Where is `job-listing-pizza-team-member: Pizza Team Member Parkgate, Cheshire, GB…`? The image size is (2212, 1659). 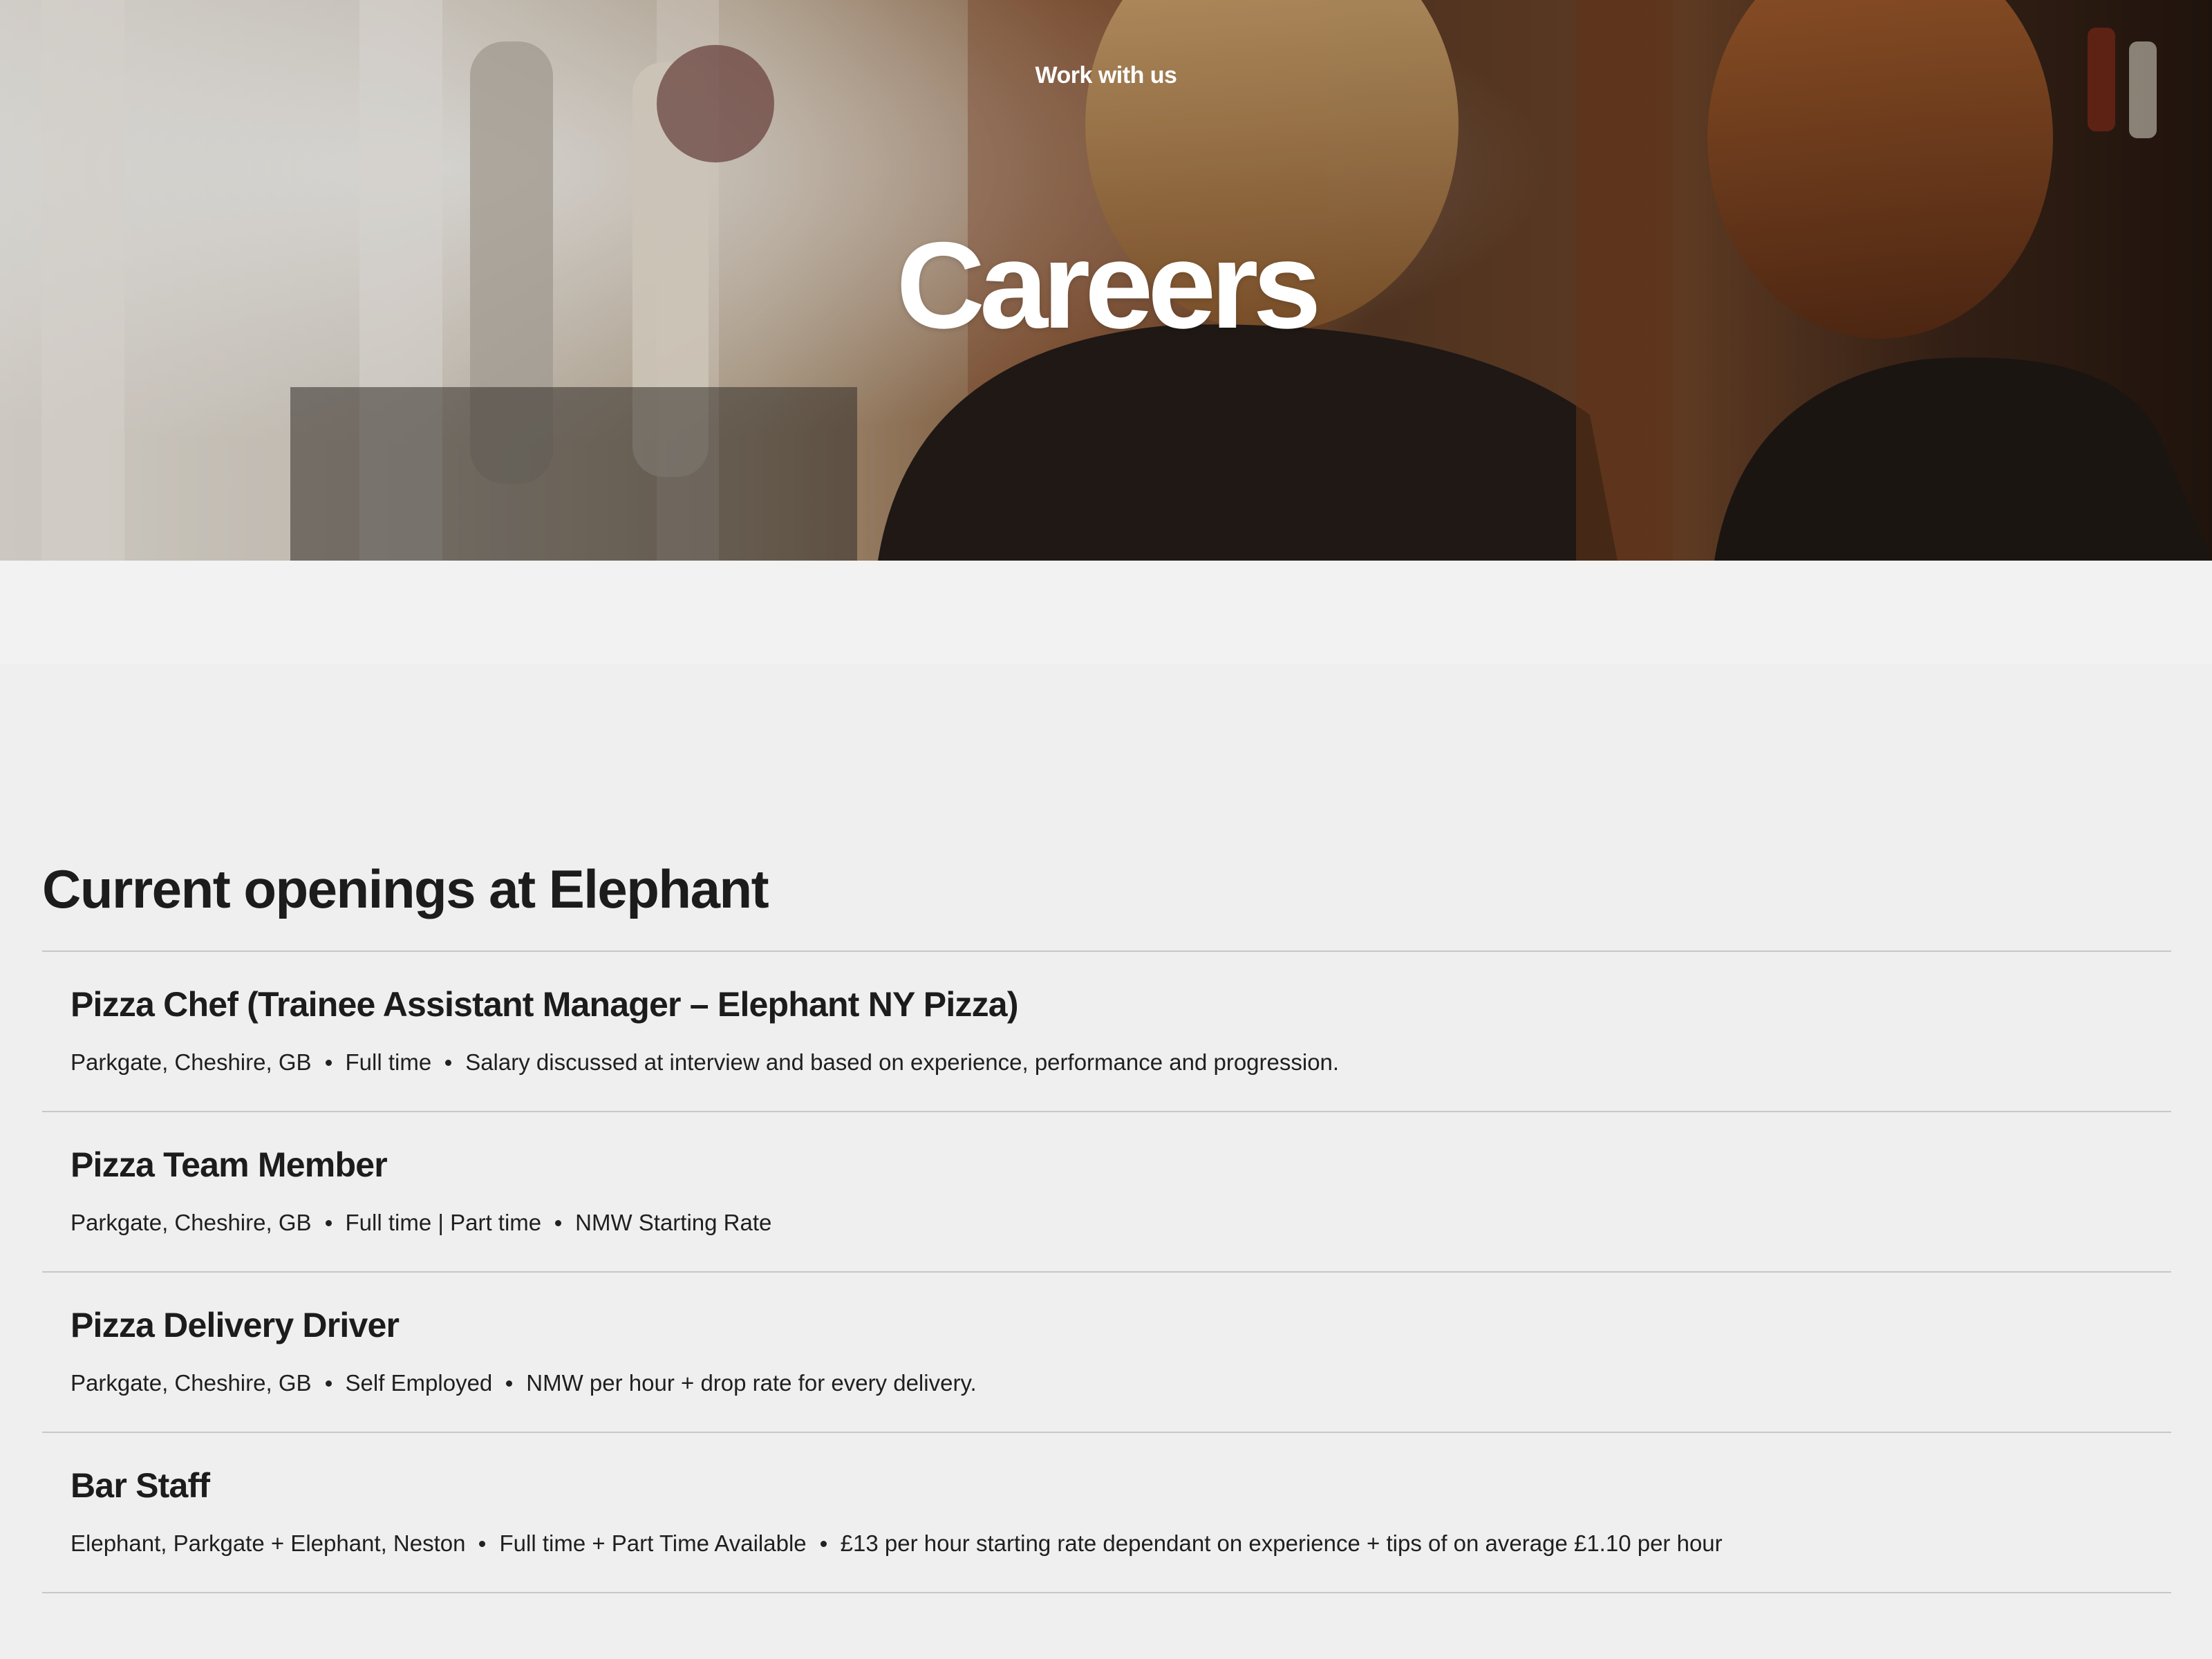
job-listing-pizza-team-member: Pizza Team Member Parkgate, Cheshire, GB… is located at coordinates (1106, 1192).